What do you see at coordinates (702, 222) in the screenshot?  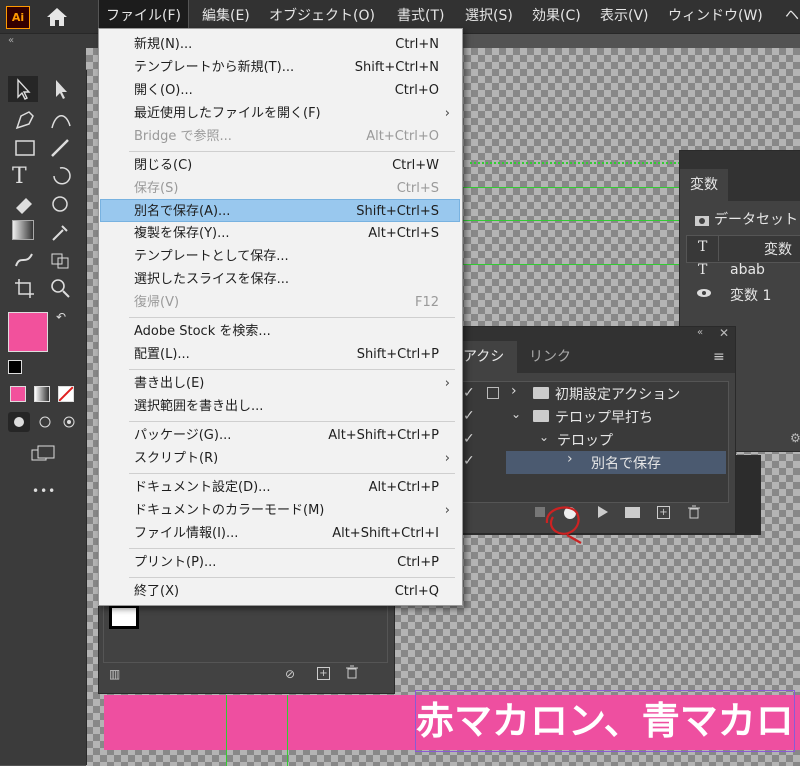 I see `camera-icon` at bounding box center [702, 222].